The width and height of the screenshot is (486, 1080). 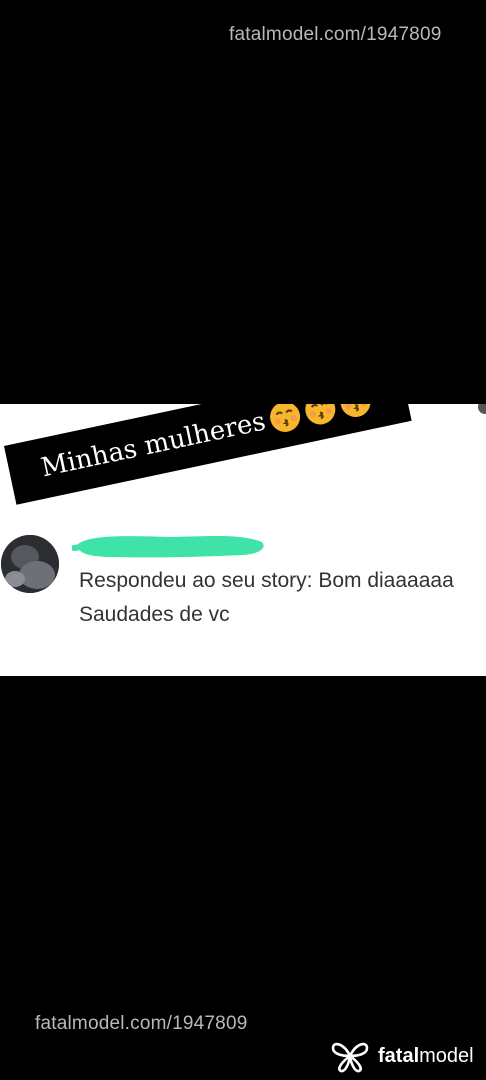 I want to click on brand-name-regular: model, so click(x=446, y=1055).